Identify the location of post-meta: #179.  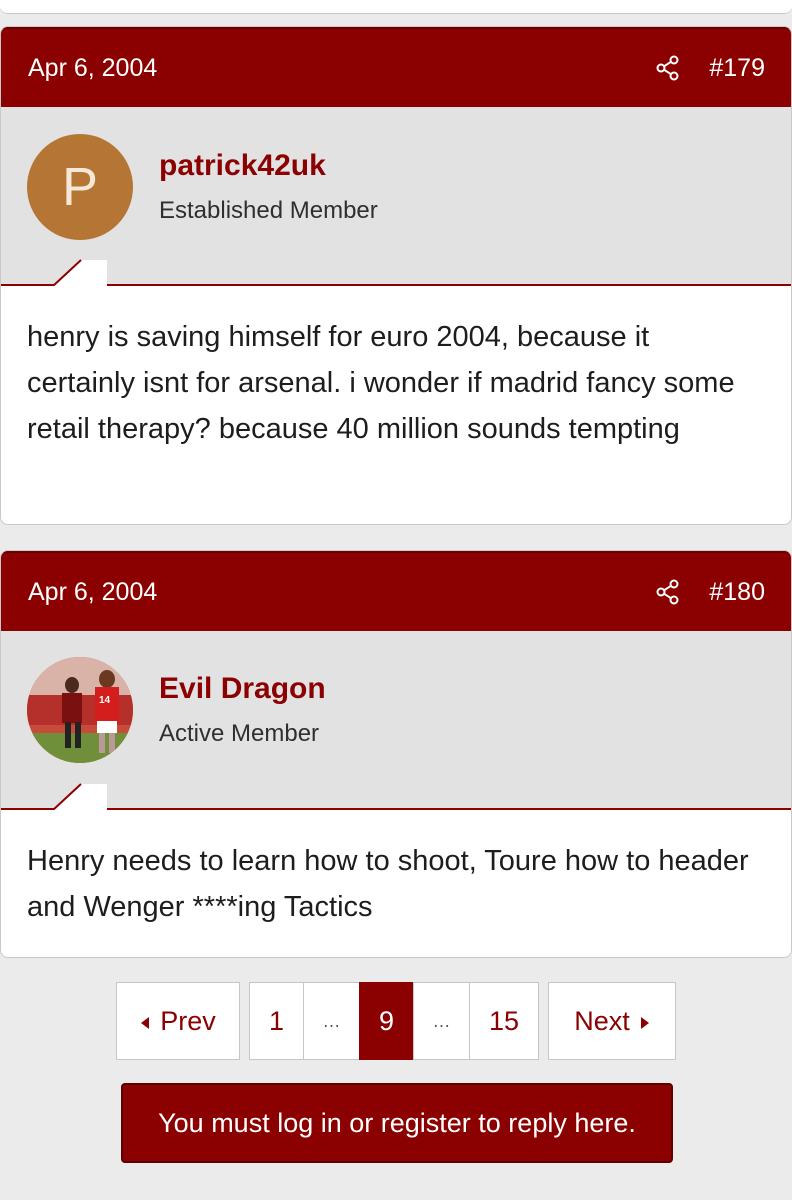
(710, 68).